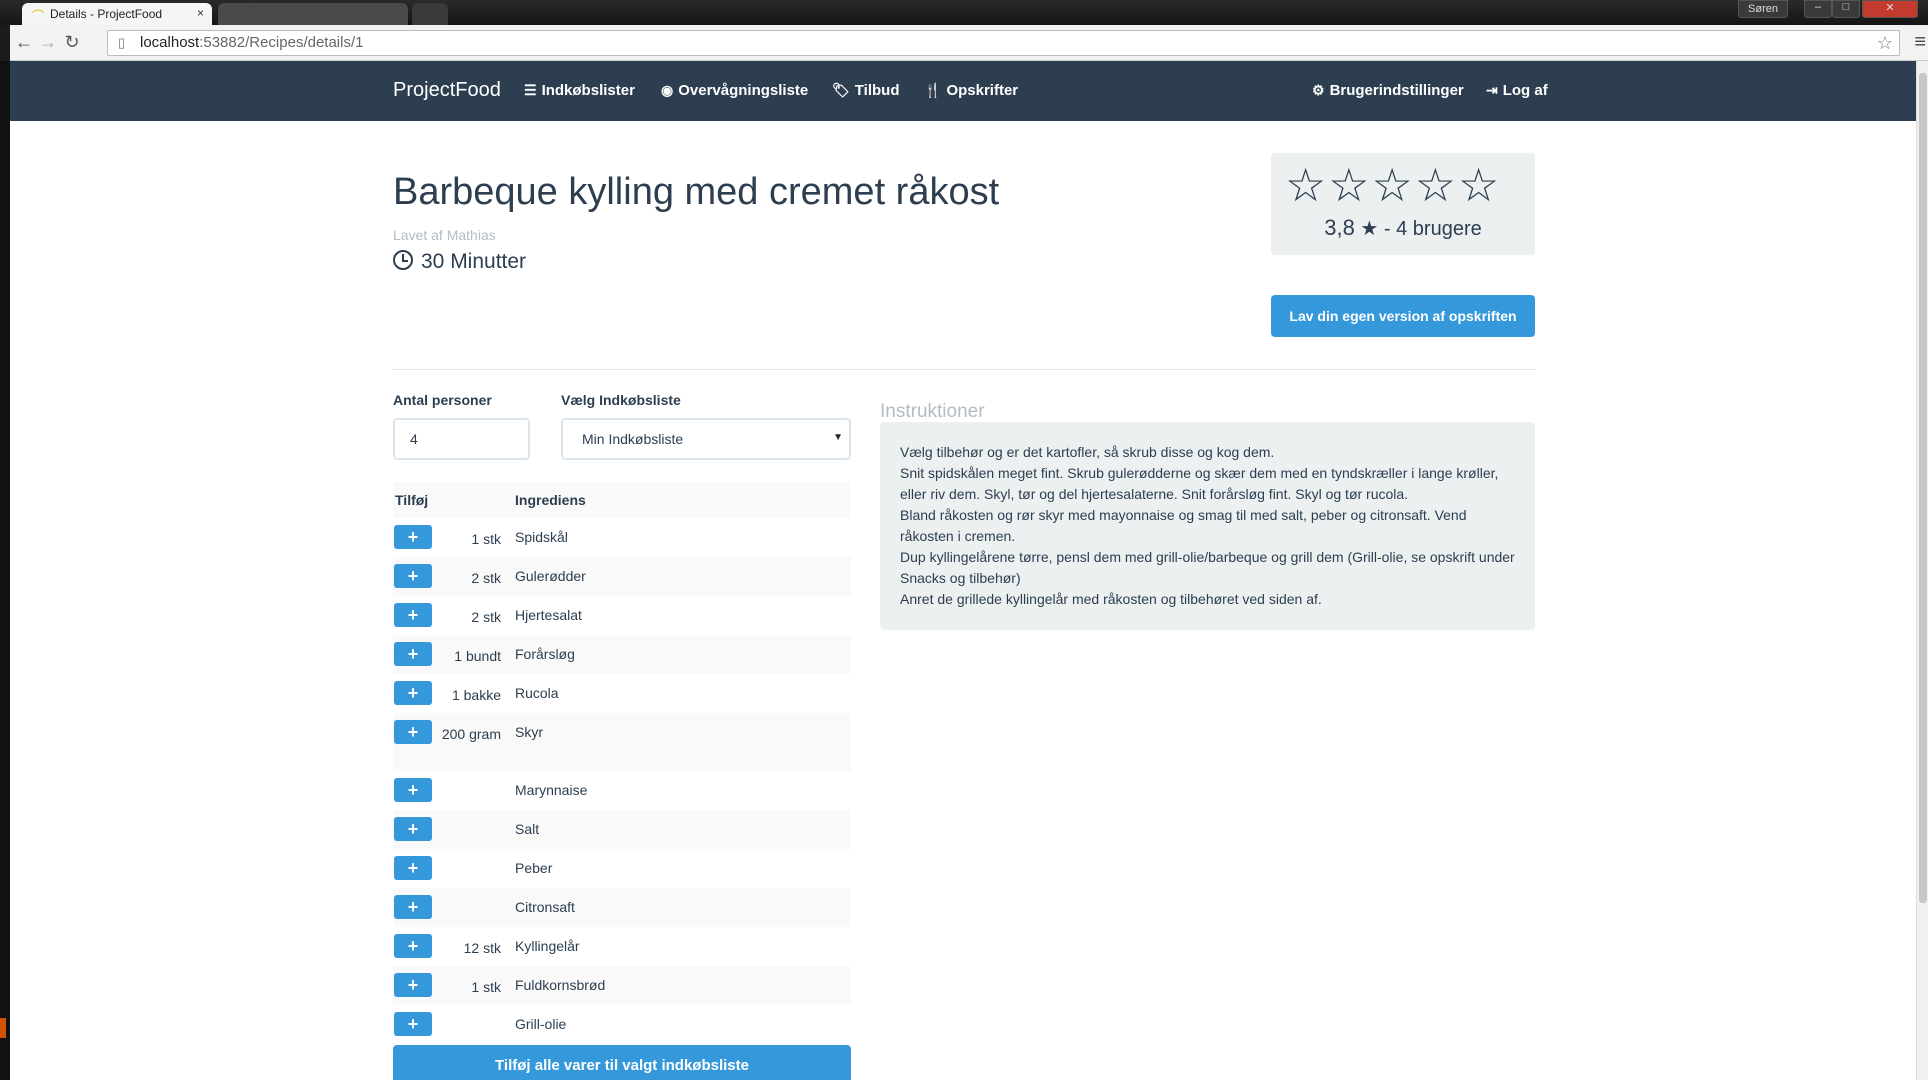 This screenshot has height=1080, width=1928. Describe the element at coordinates (122, 42) in the screenshot. I see `page-icon: ▯` at that location.